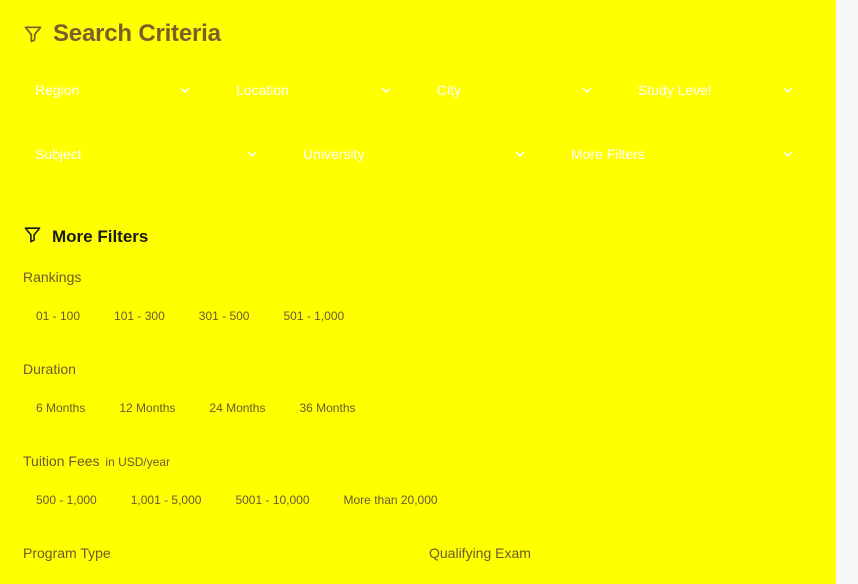  What do you see at coordinates (313, 316) in the screenshot?
I see `rankings-option: 501 - 1,000` at bounding box center [313, 316].